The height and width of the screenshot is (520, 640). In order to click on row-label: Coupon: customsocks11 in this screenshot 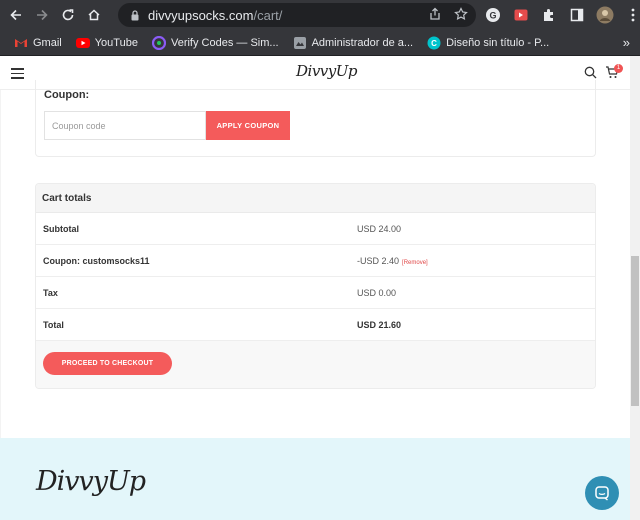, I will do `click(96, 261)`.